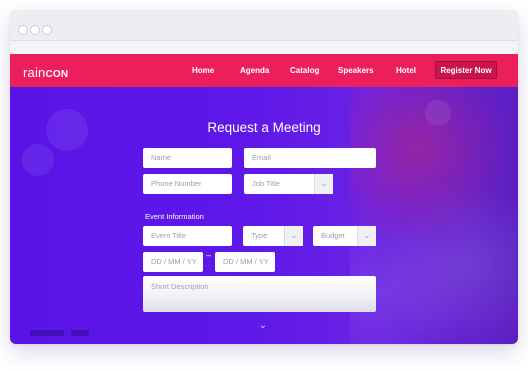  Describe the element at coordinates (259, 294) in the screenshot. I see `short-description-textarea: Short Description` at that location.